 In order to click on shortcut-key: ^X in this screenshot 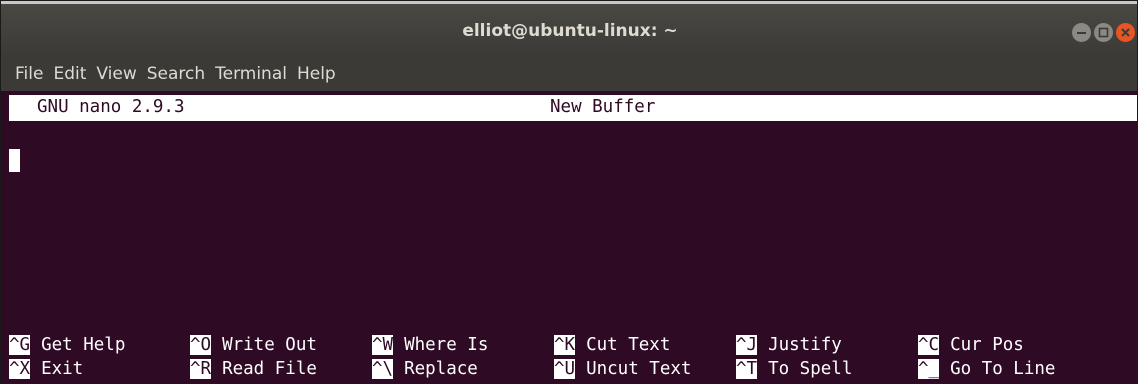, I will do `click(20, 369)`.